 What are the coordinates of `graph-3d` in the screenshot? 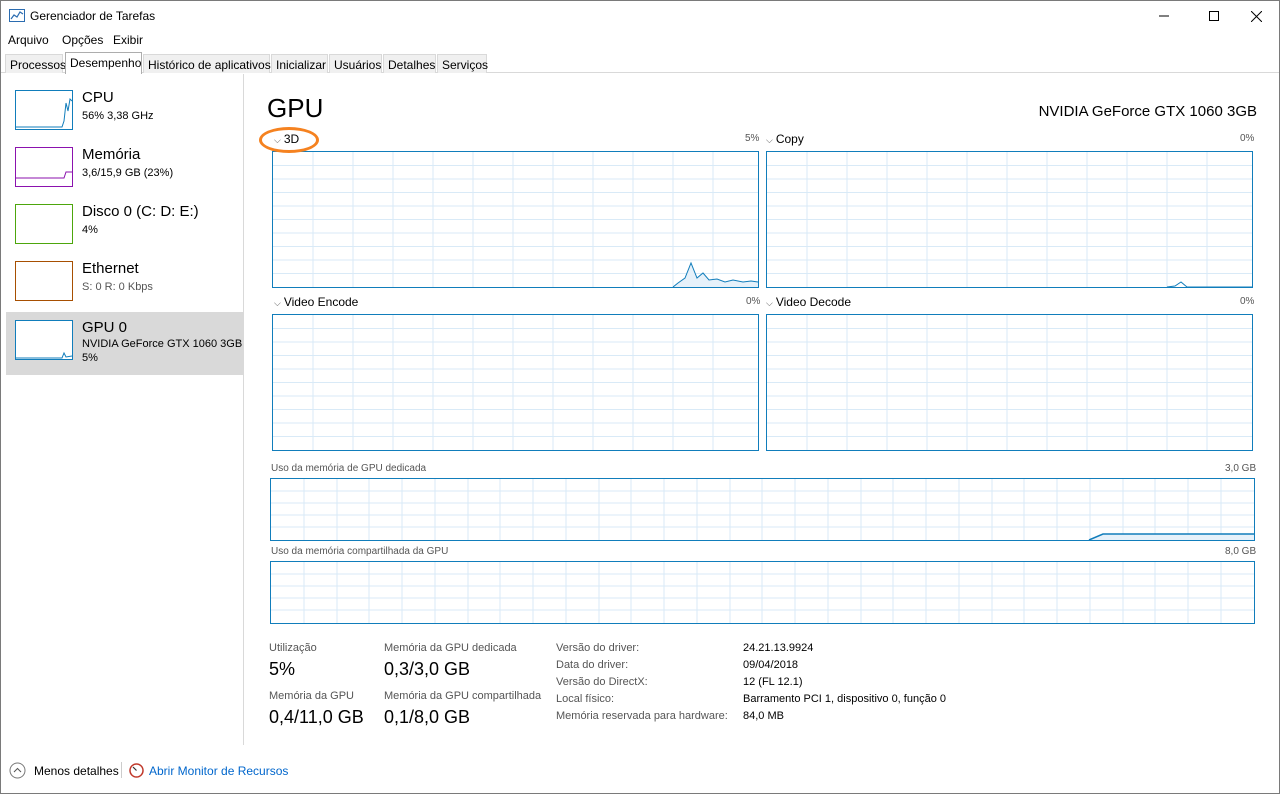 It's located at (515, 219).